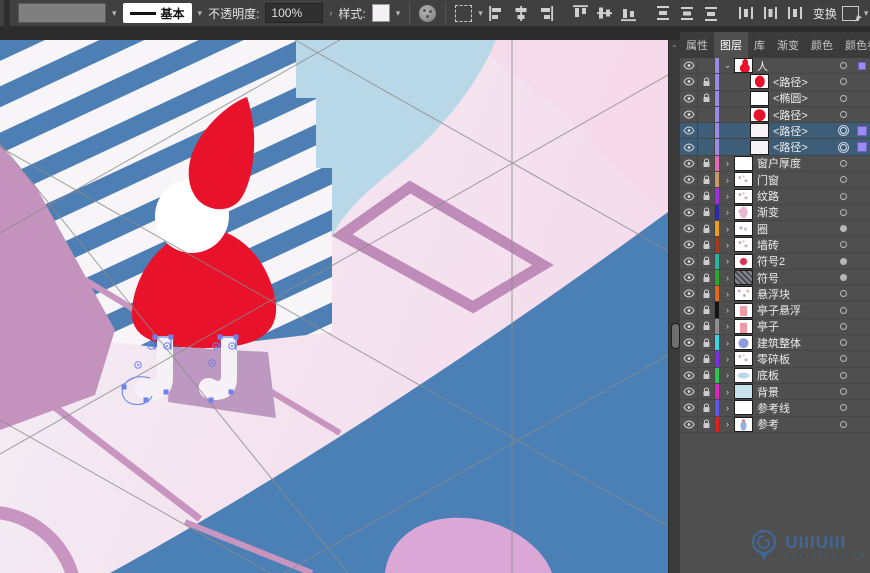 The image size is (870, 573). Describe the element at coordinates (775, 131) in the screenshot. I see `layer-row-路径: <路径>` at that location.